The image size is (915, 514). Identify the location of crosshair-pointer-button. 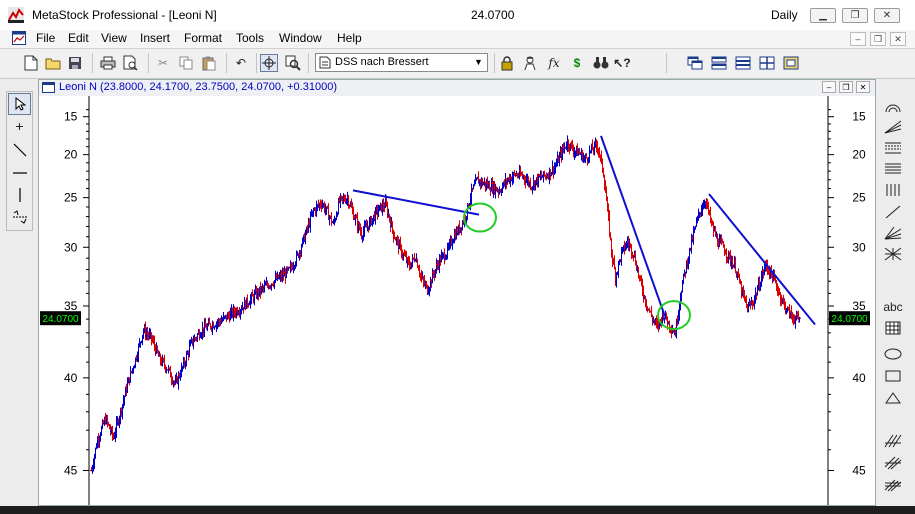
(269, 63).